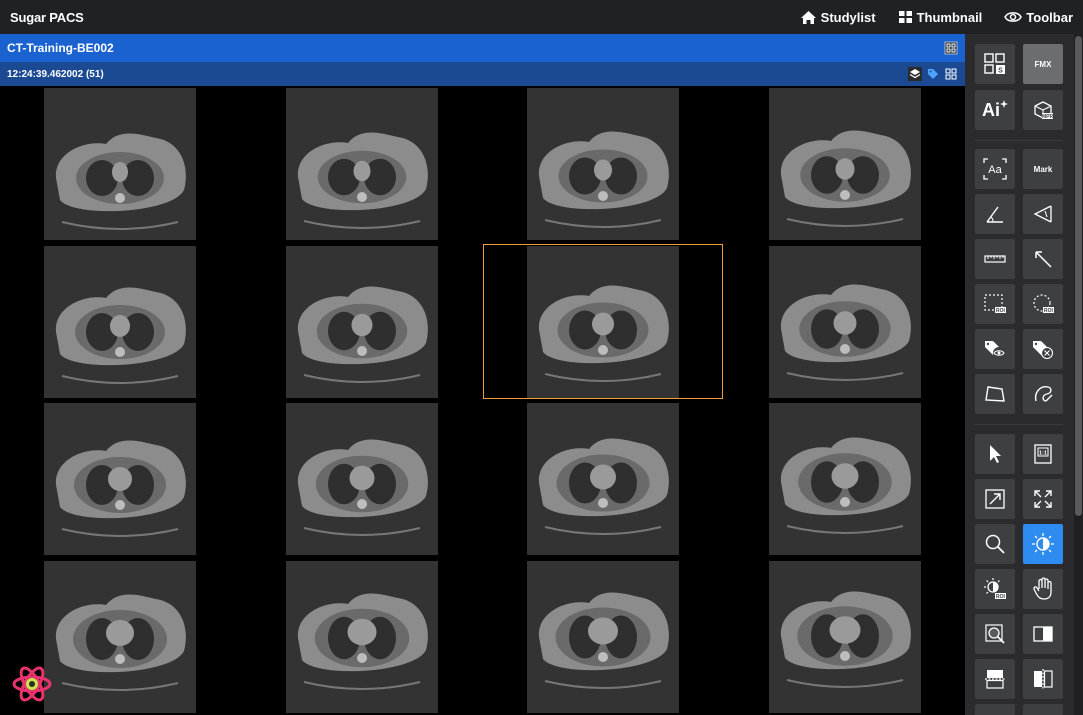 Image resolution: width=1083 pixels, height=715 pixels. Describe the element at coordinates (1004, 104) in the screenshot. I see `sparkle-icon` at that location.